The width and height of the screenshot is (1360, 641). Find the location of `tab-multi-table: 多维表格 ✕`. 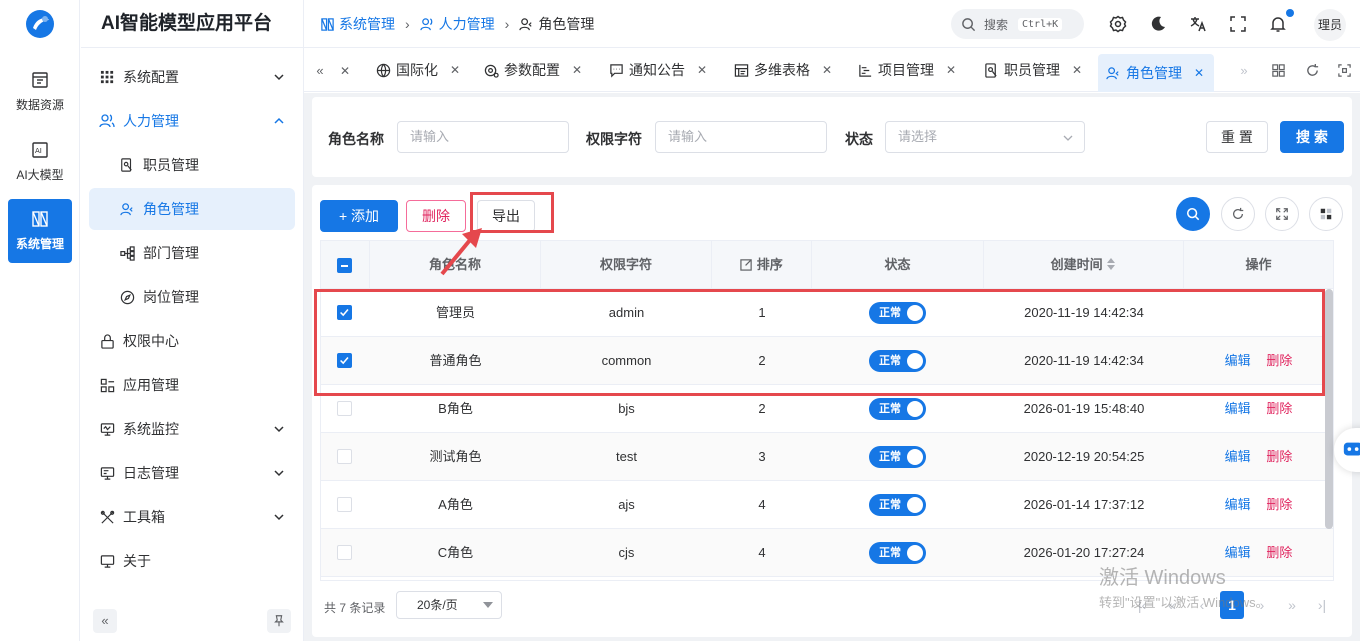

tab-multi-table: 多维表格 ✕ is located at coordinates (783, 70).